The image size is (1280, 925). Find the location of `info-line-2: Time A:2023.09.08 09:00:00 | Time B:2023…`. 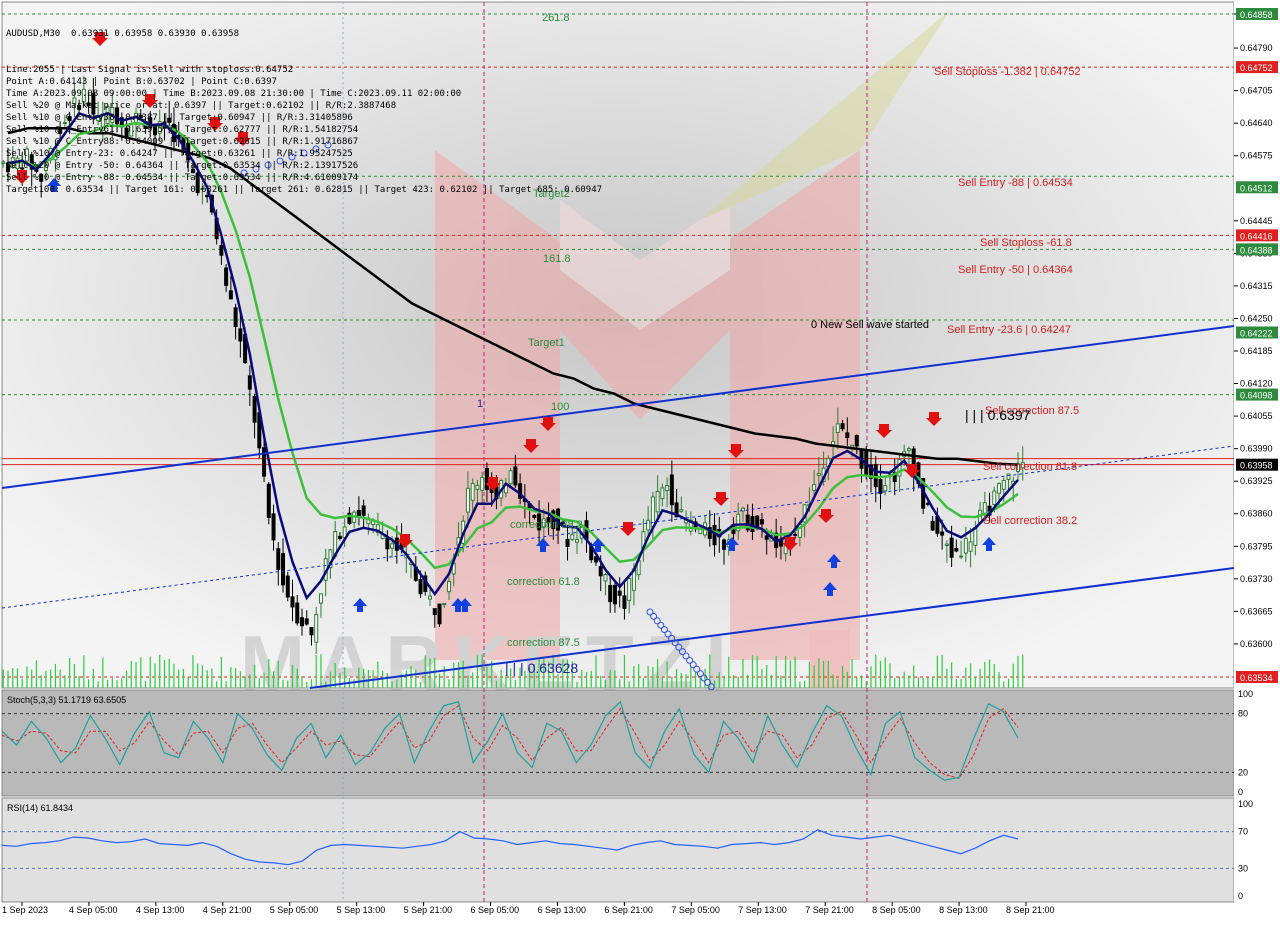

info-line-2: Time A:2023.09.08 09:00:00 | Time B:2023… is located at coordinates (234, 94).